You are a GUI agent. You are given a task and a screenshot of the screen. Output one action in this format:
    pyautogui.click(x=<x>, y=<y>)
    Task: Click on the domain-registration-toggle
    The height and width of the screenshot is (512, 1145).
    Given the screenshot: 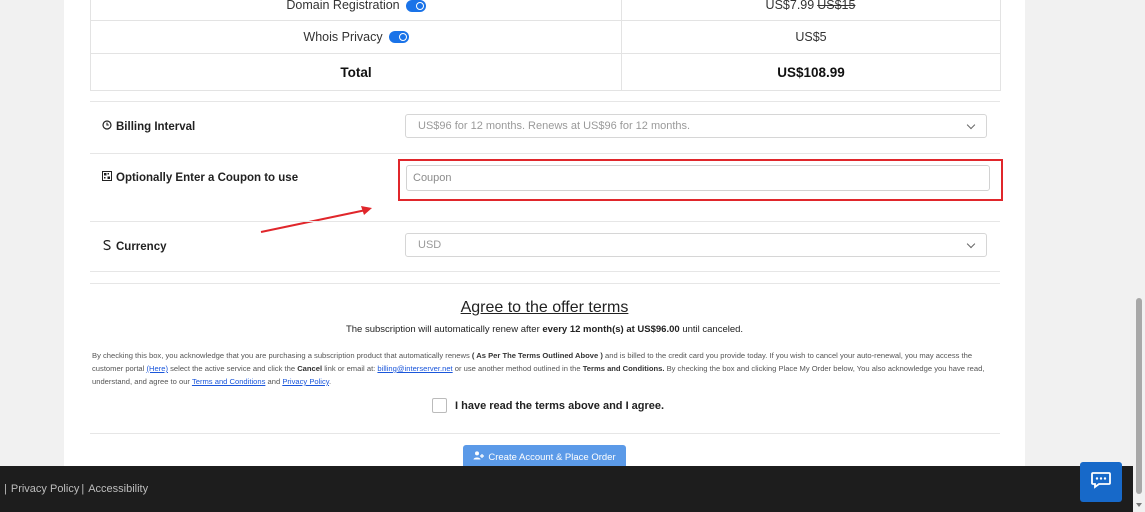 What is the action you would take?
    pyautogui.click(x=415, y=6)
    